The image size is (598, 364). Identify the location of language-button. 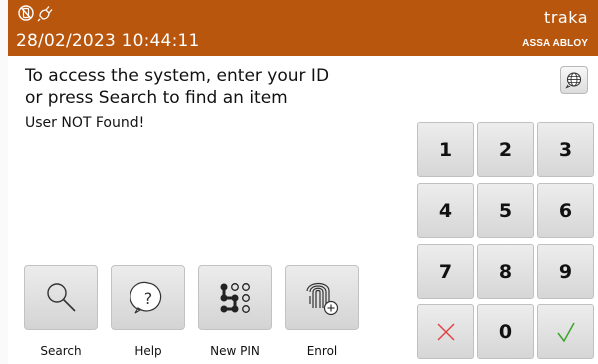
(574, 80).